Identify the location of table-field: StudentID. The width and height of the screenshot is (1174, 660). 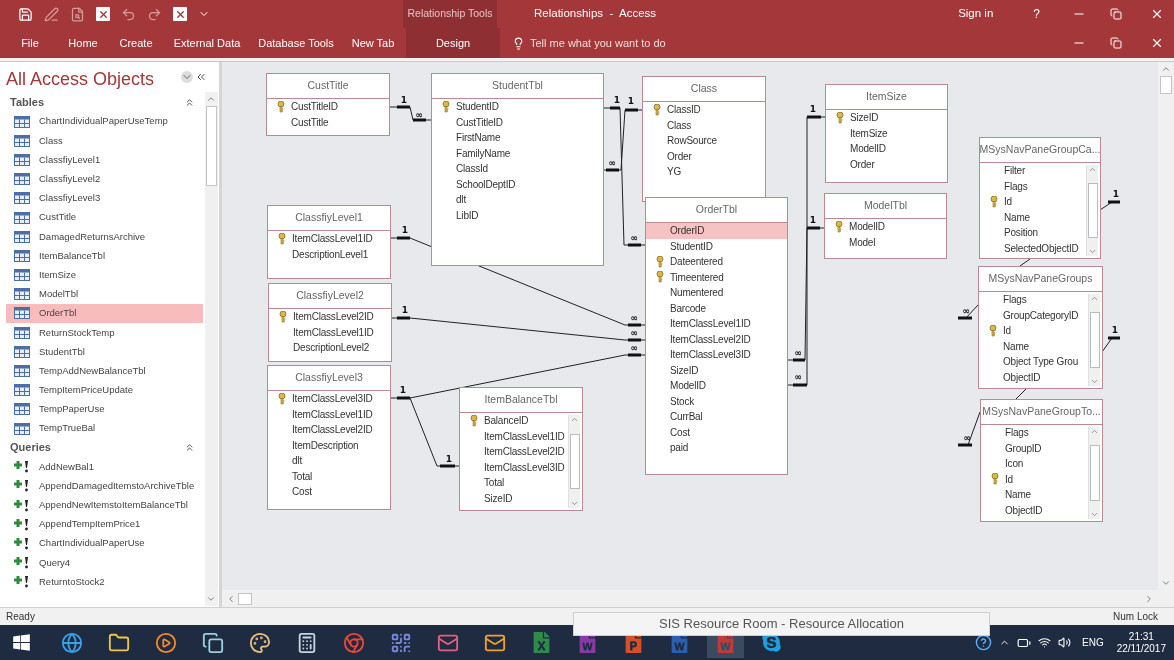
(517, 107).